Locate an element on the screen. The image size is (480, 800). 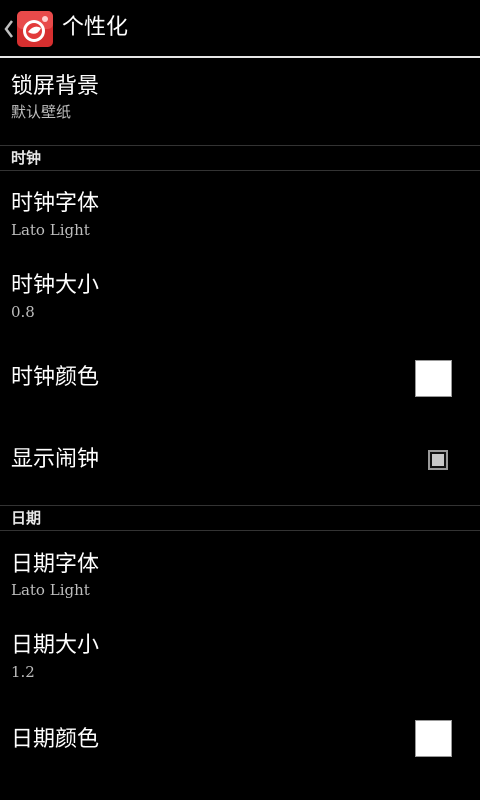
clock-color-swatch is located at coordinates (433, 378).